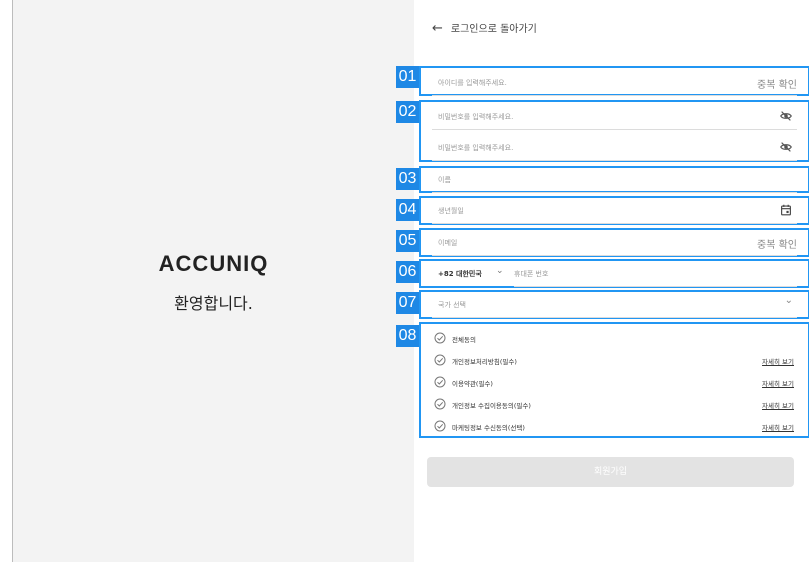 The width and height of the screenshot is (809, 562). Describe the element at coordinates (407, 179) in the screenshot. I see `marker-03: 03` at that location.